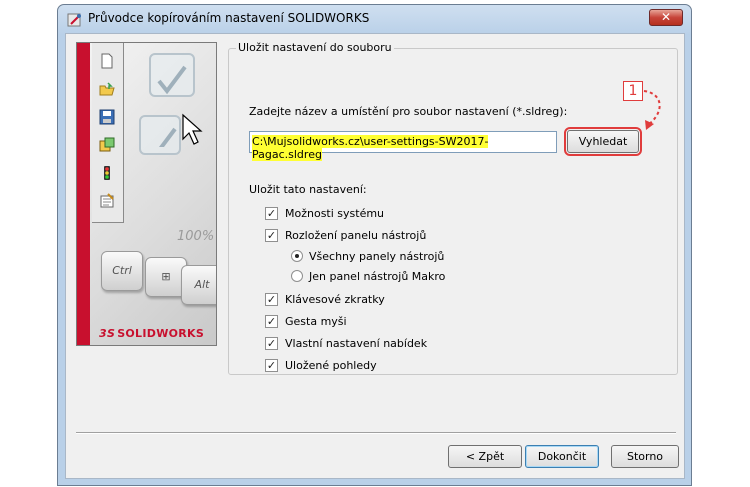 The height and width of the screenshot is (487, 750). What do you see at coordinates (107, 89) in the screenshot?
I see `open-folder-icon` at bounding box center [107, 89].